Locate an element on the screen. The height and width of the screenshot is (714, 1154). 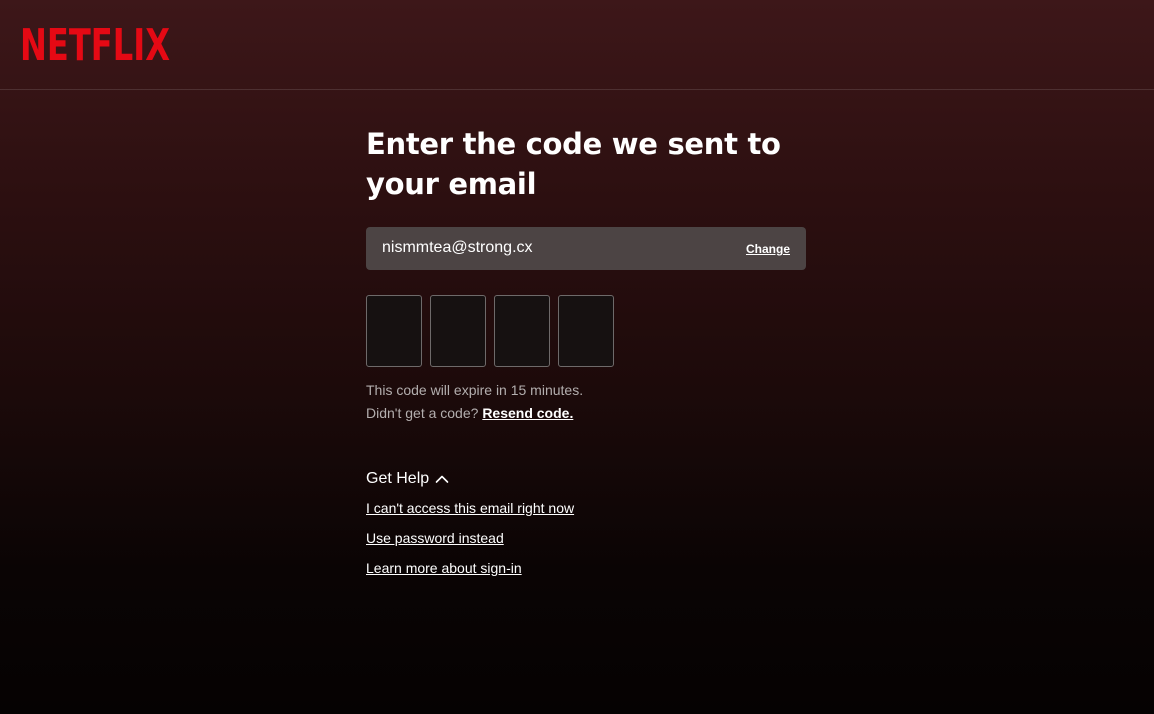
netflix-logo: NETFLIX is located at coordinates (96, 44).